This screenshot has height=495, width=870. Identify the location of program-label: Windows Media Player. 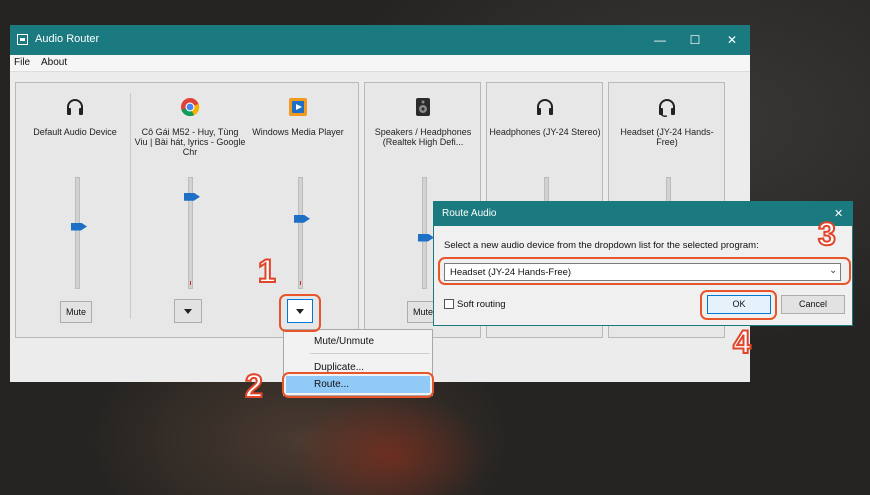
(298, 132).